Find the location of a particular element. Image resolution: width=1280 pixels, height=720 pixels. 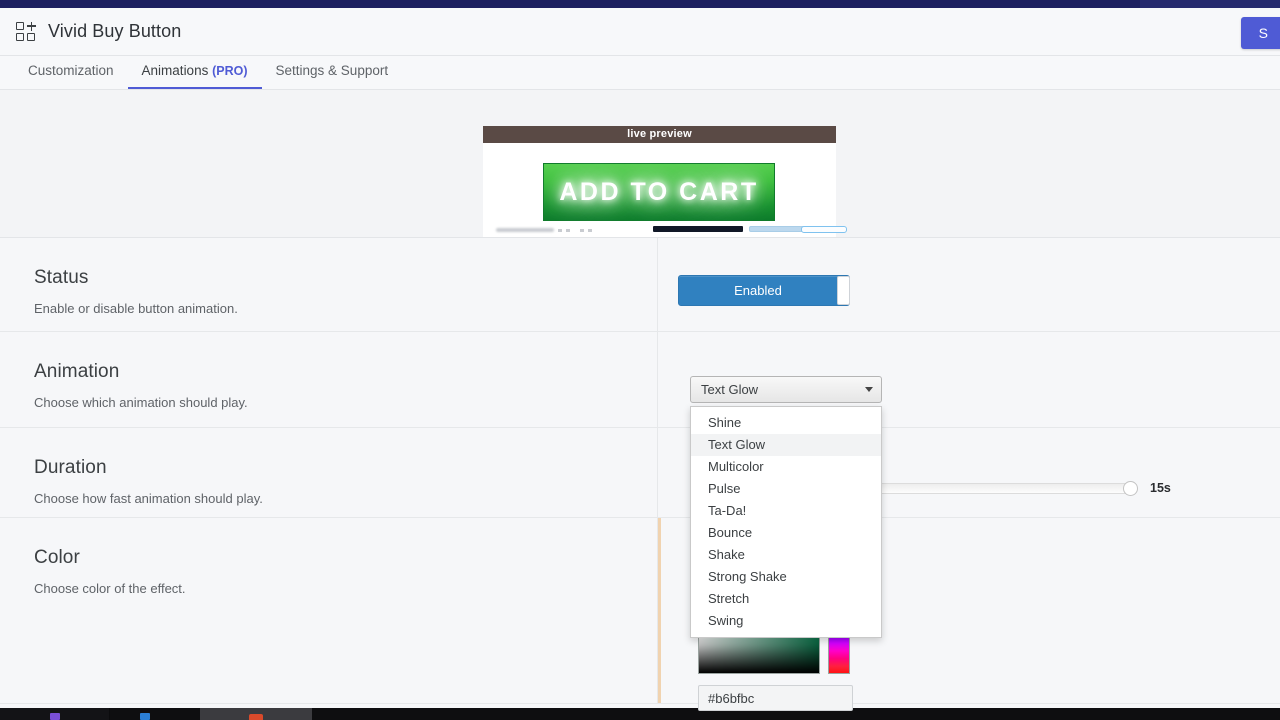

row-color-left: Color Choose color of the effect. is located at coordinates (329, 610).